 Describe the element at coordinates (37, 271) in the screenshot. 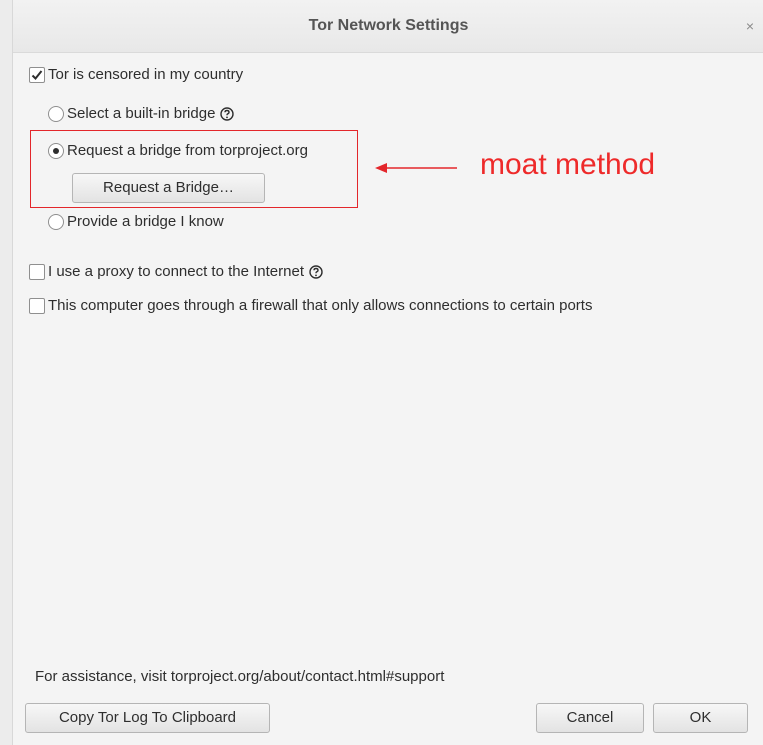

I see `proxy-checkbox` at that location.